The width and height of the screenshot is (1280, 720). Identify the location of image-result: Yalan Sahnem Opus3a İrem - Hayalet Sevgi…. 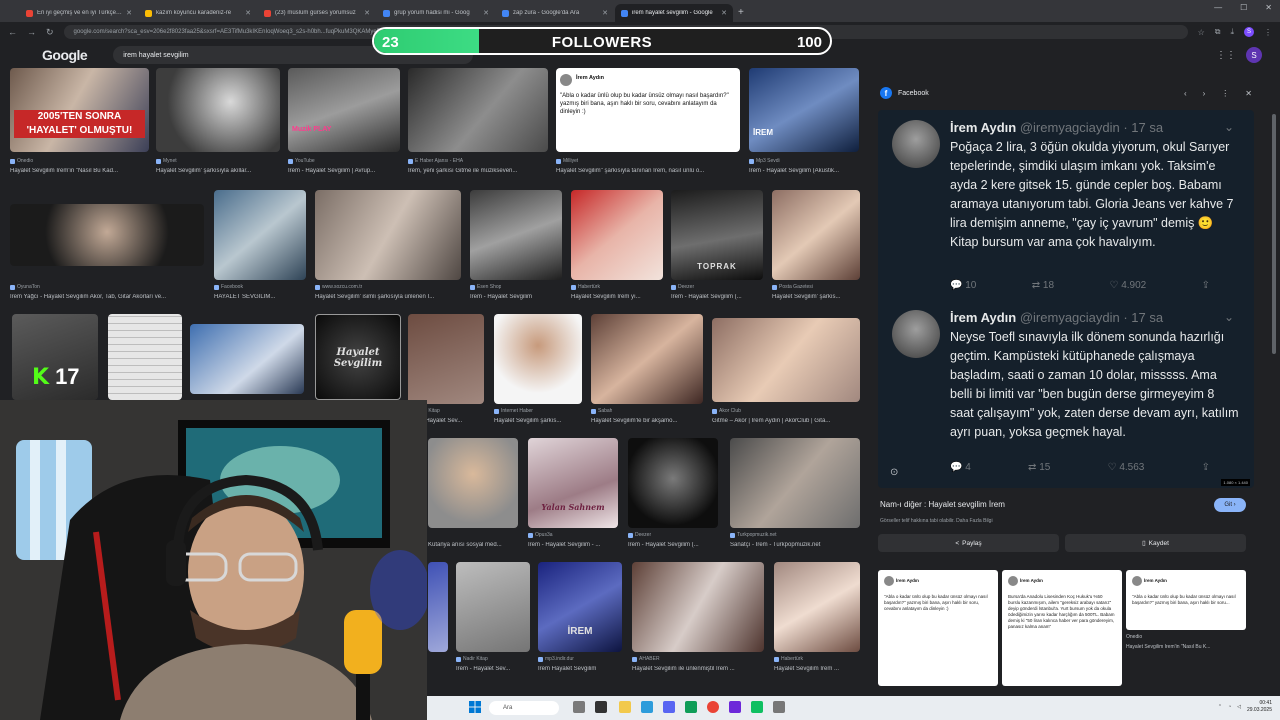
(573, 495).